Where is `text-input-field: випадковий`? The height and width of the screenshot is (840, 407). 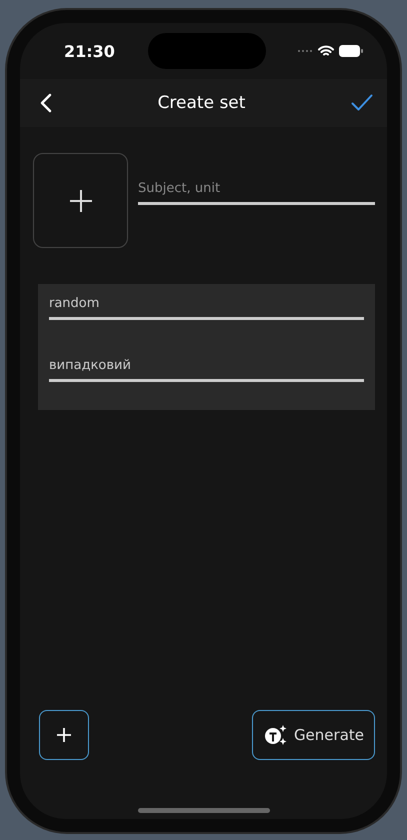 text-input-field: випадковий is located at coordinates (206, 370).